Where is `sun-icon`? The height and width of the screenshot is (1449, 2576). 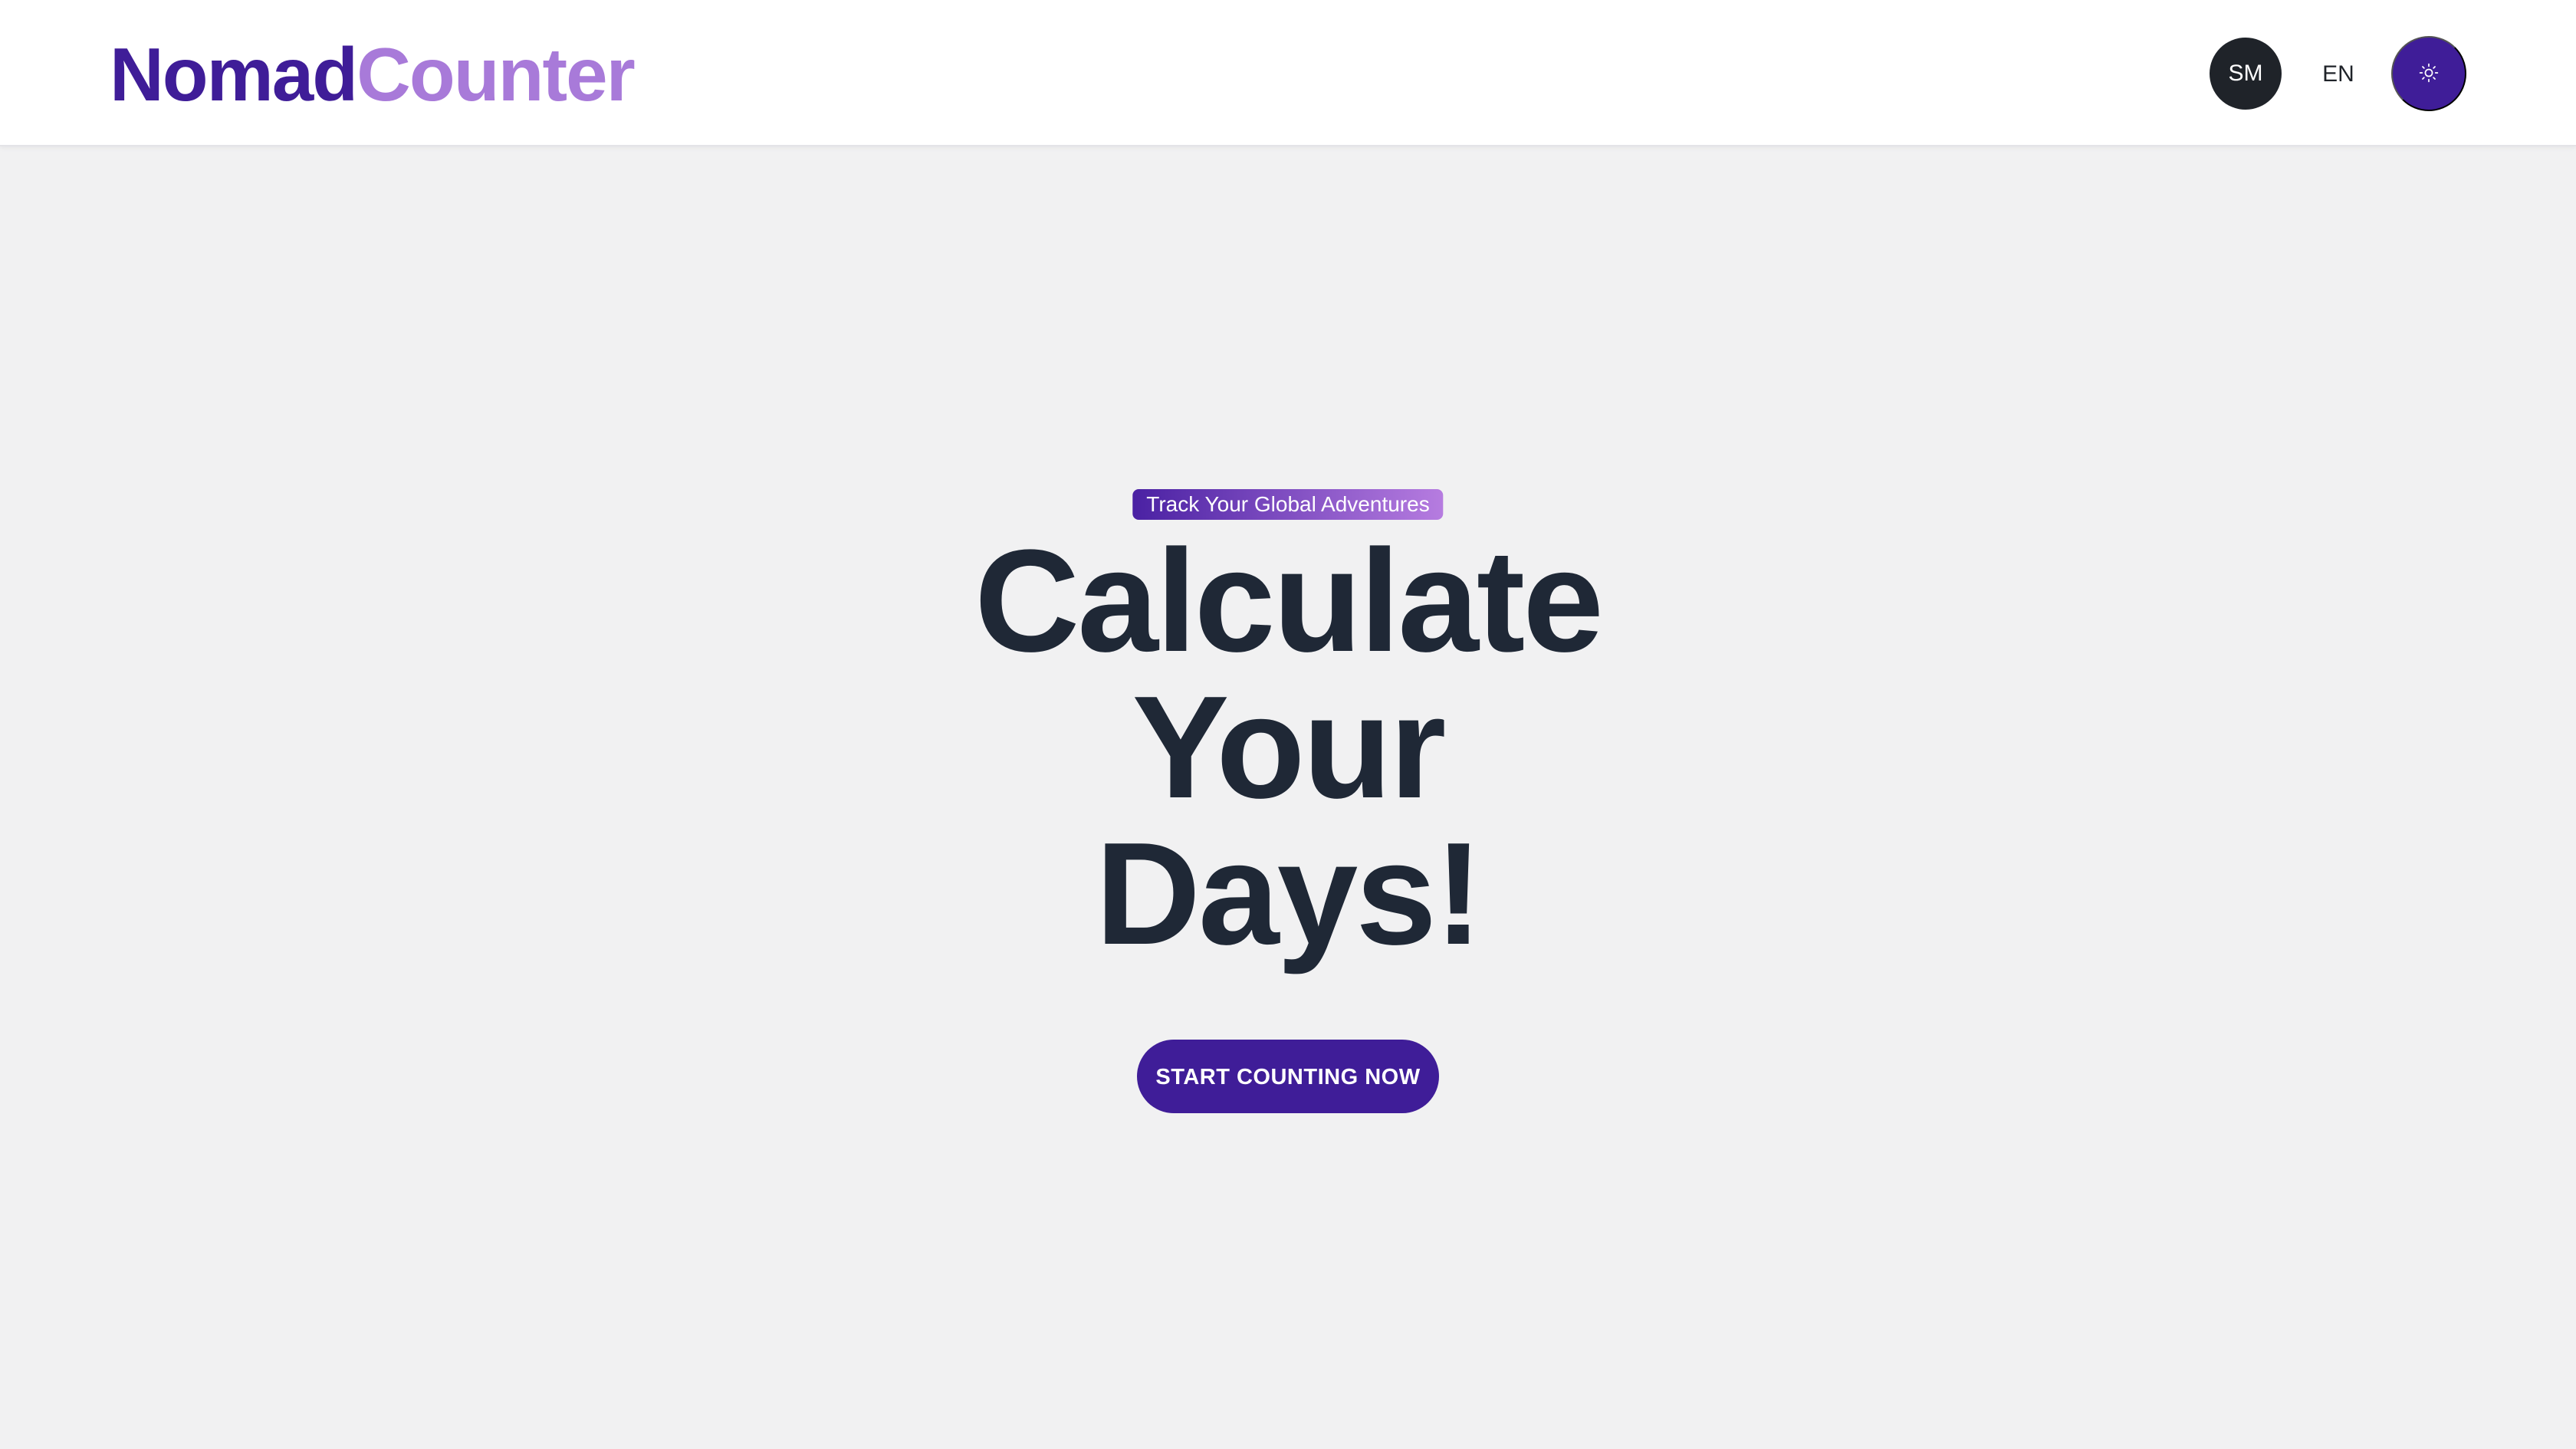 sun-icon is located at coordinates (2429, 74).